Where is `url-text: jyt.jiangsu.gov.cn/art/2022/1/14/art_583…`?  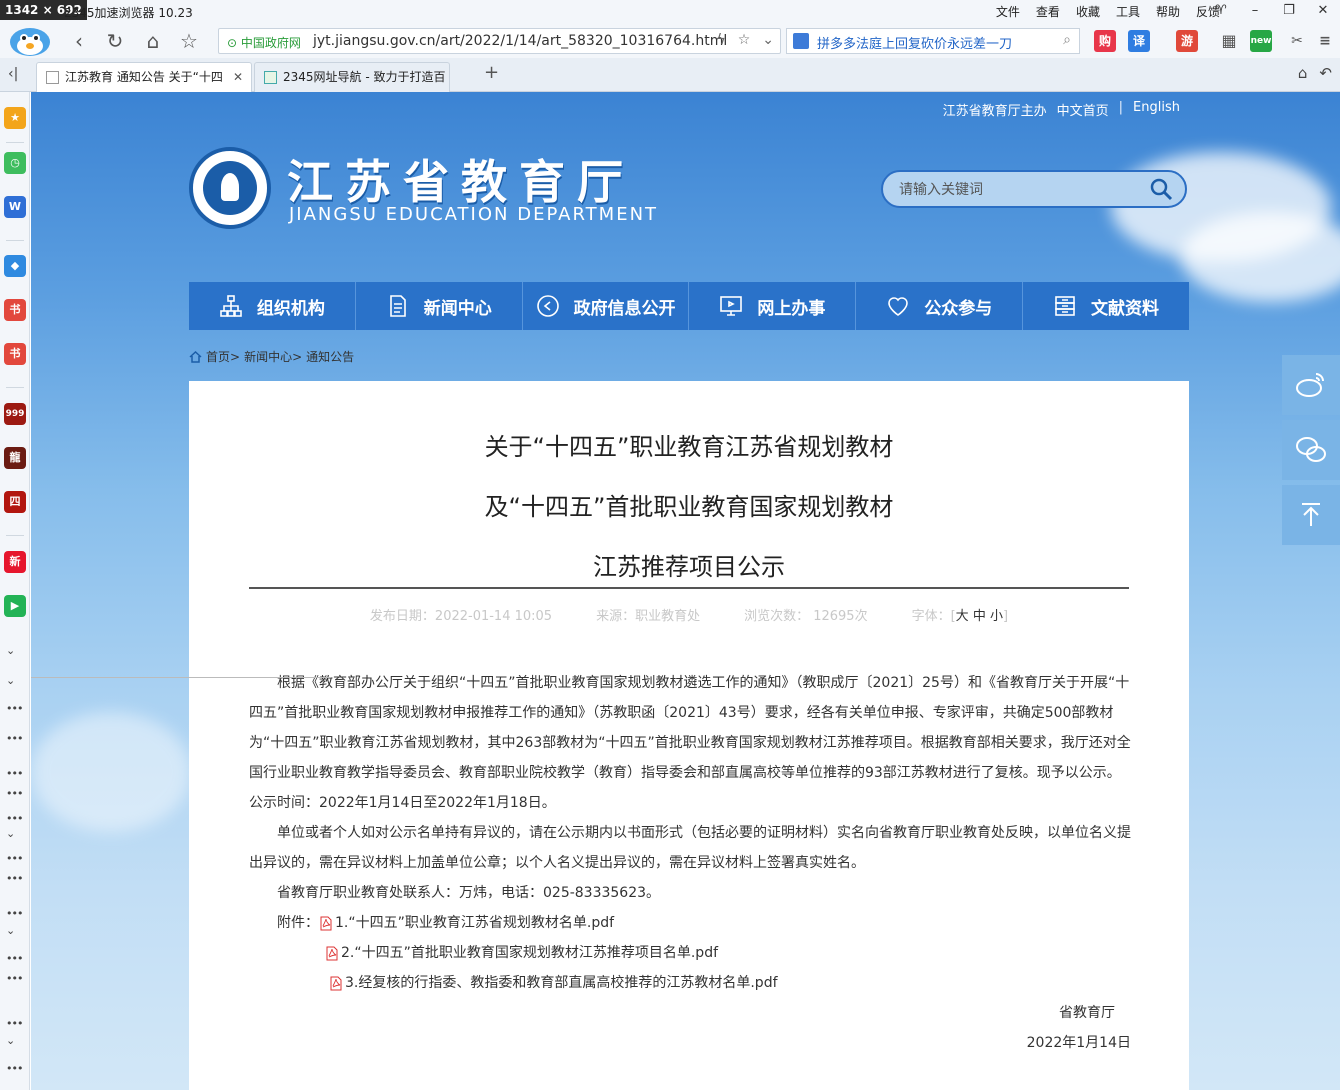
url-text: jyt.jiangsu.gov.cn/art/2022/1/14/art_583… is located at coordinates (520, 41).